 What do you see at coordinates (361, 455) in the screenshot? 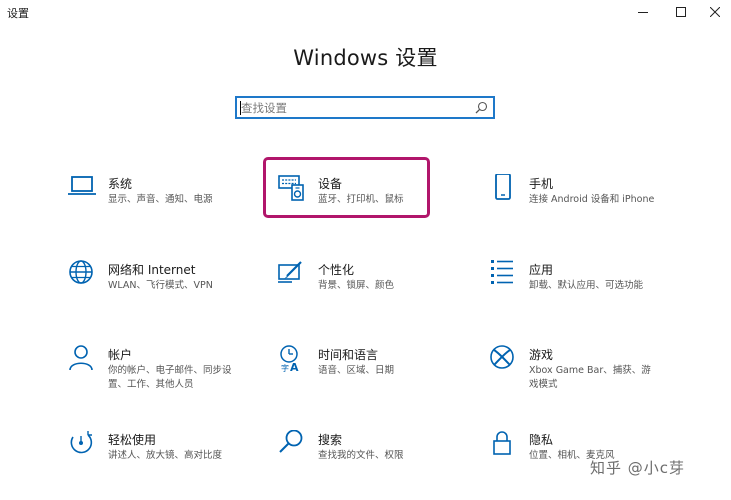
I see `tile-description: 查找我的文件、权限` at bounding box center [361, 455].